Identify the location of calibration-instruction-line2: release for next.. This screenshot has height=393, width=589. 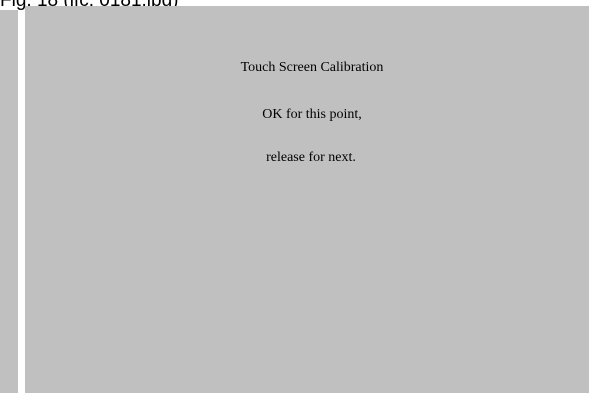
(311, 157).